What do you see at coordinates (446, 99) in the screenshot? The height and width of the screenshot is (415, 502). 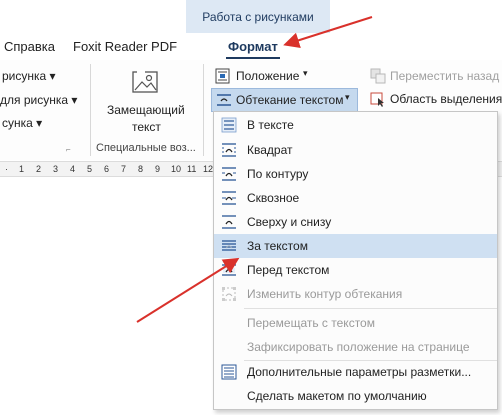 I see `selection-pane-label: Область выделения` at bounding box center [446, 99].